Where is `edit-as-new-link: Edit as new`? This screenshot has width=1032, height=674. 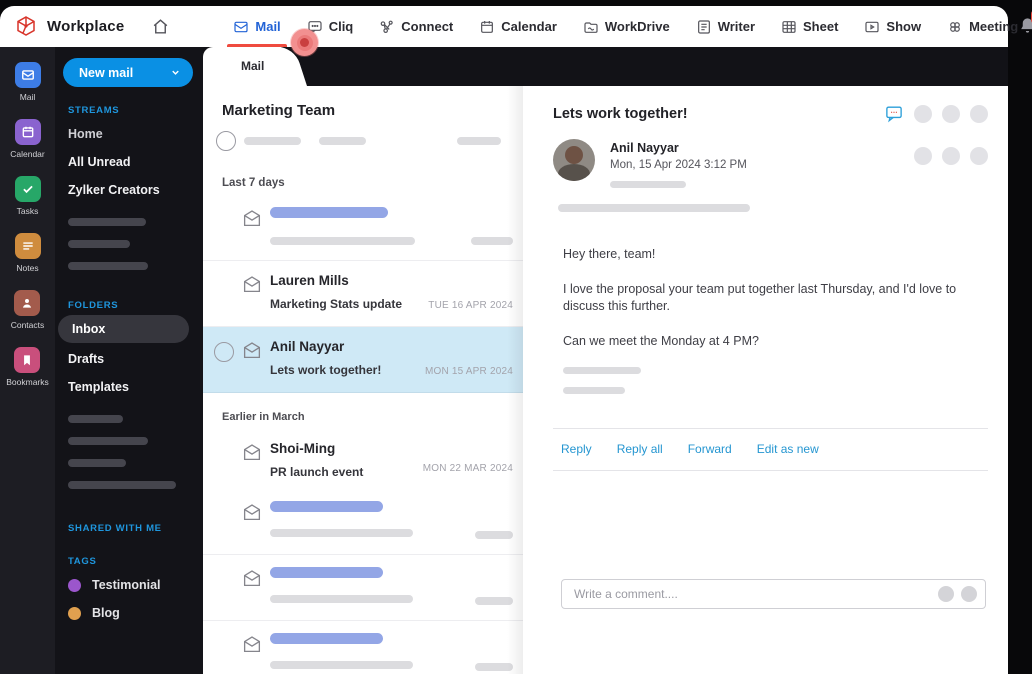
edit-as-new-link: Edit as new is located at coordinates (788, 449).